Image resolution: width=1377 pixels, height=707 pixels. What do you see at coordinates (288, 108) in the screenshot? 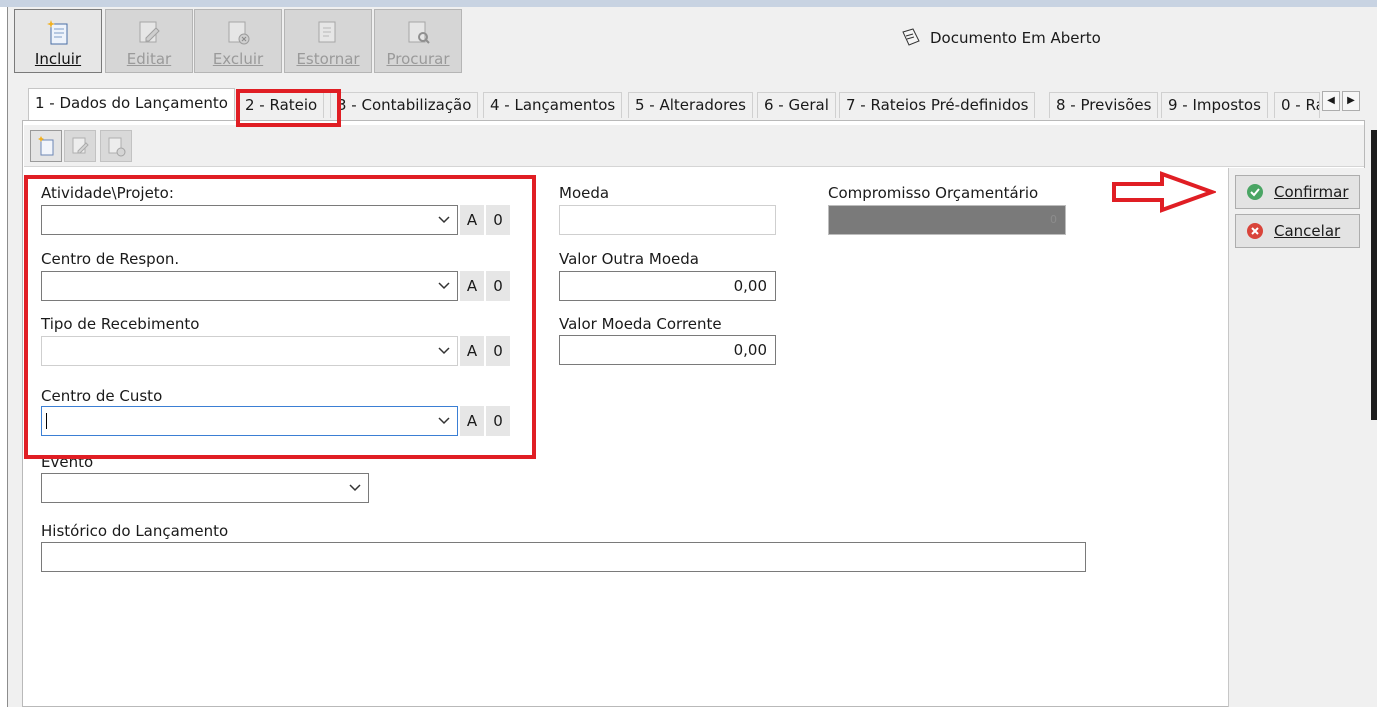
I see `annotation-rateio-highlight` at bounding box center [288, 108].